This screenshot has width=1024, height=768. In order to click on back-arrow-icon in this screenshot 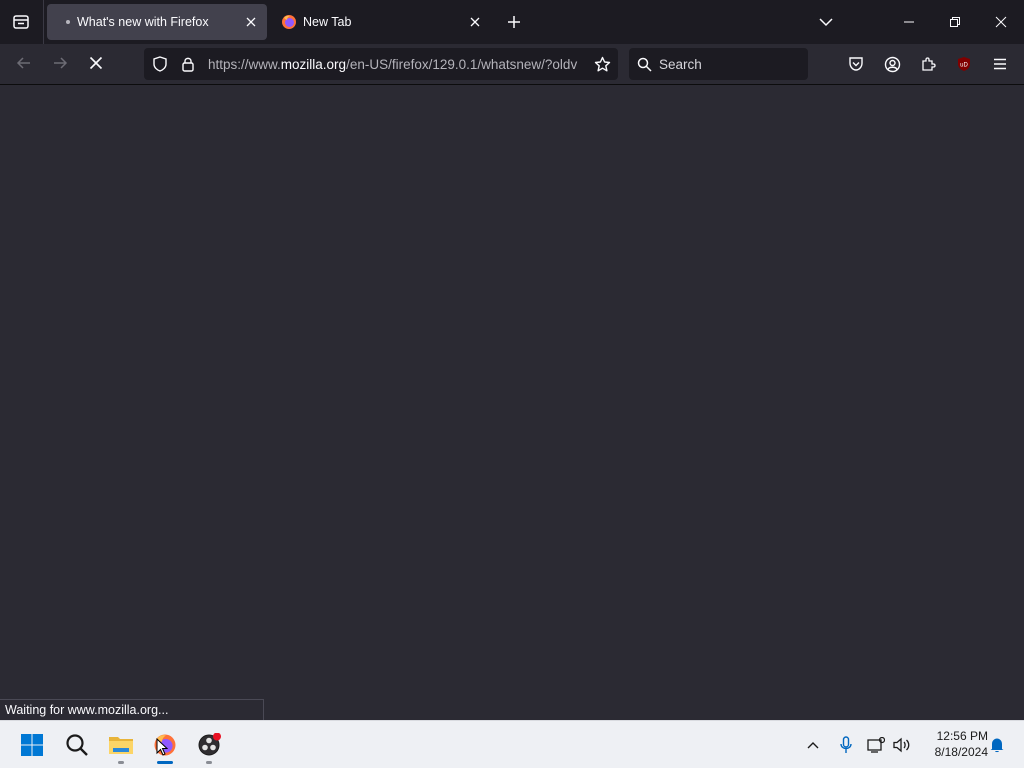, I will do `click(23, 63)`.